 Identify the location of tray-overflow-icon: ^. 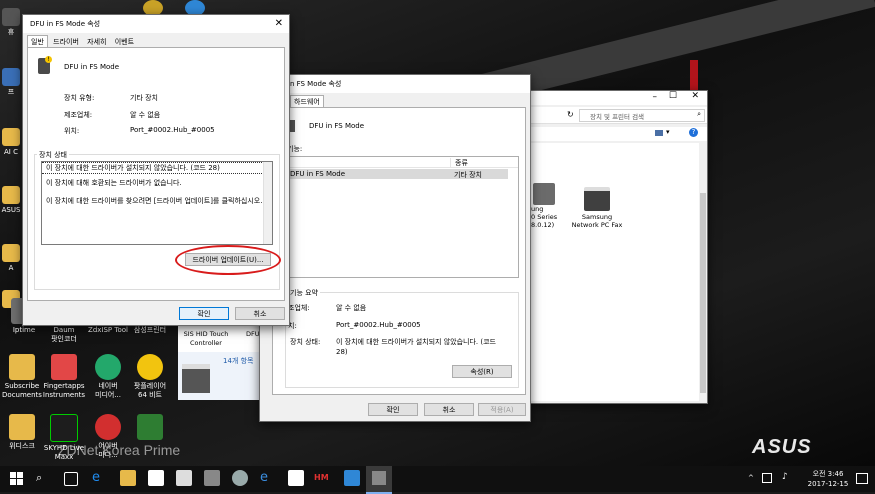
(751, 478).